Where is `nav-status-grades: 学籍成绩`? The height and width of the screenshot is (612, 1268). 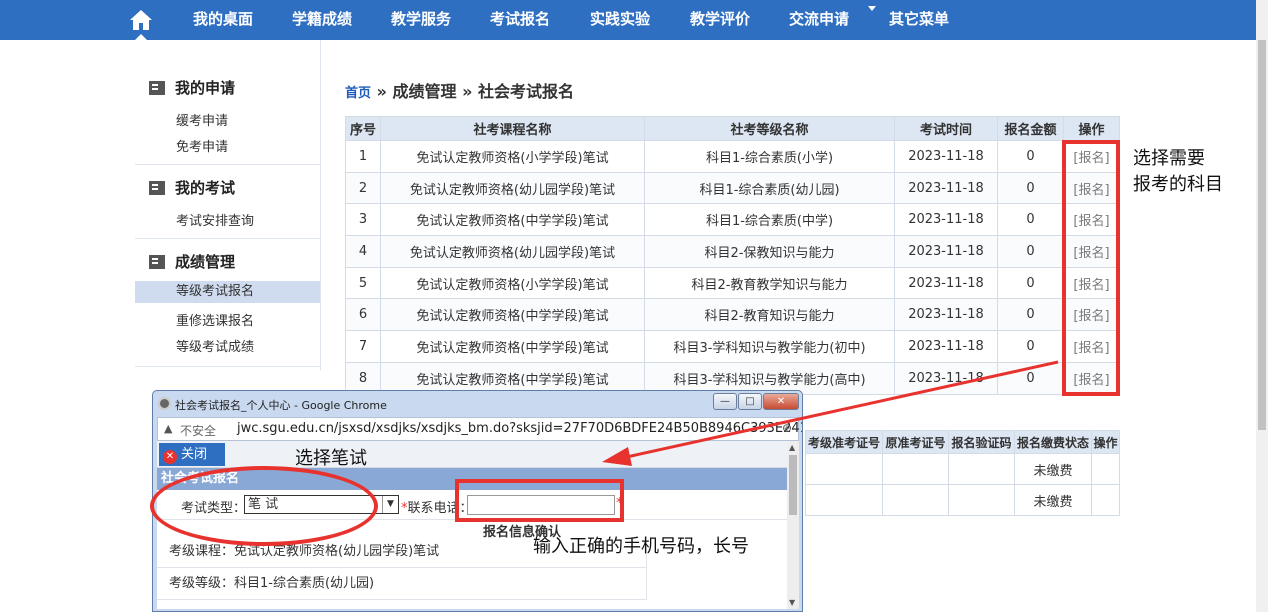 nav-status-grades: 学籍成绩 is located at coordinates (322, 20).